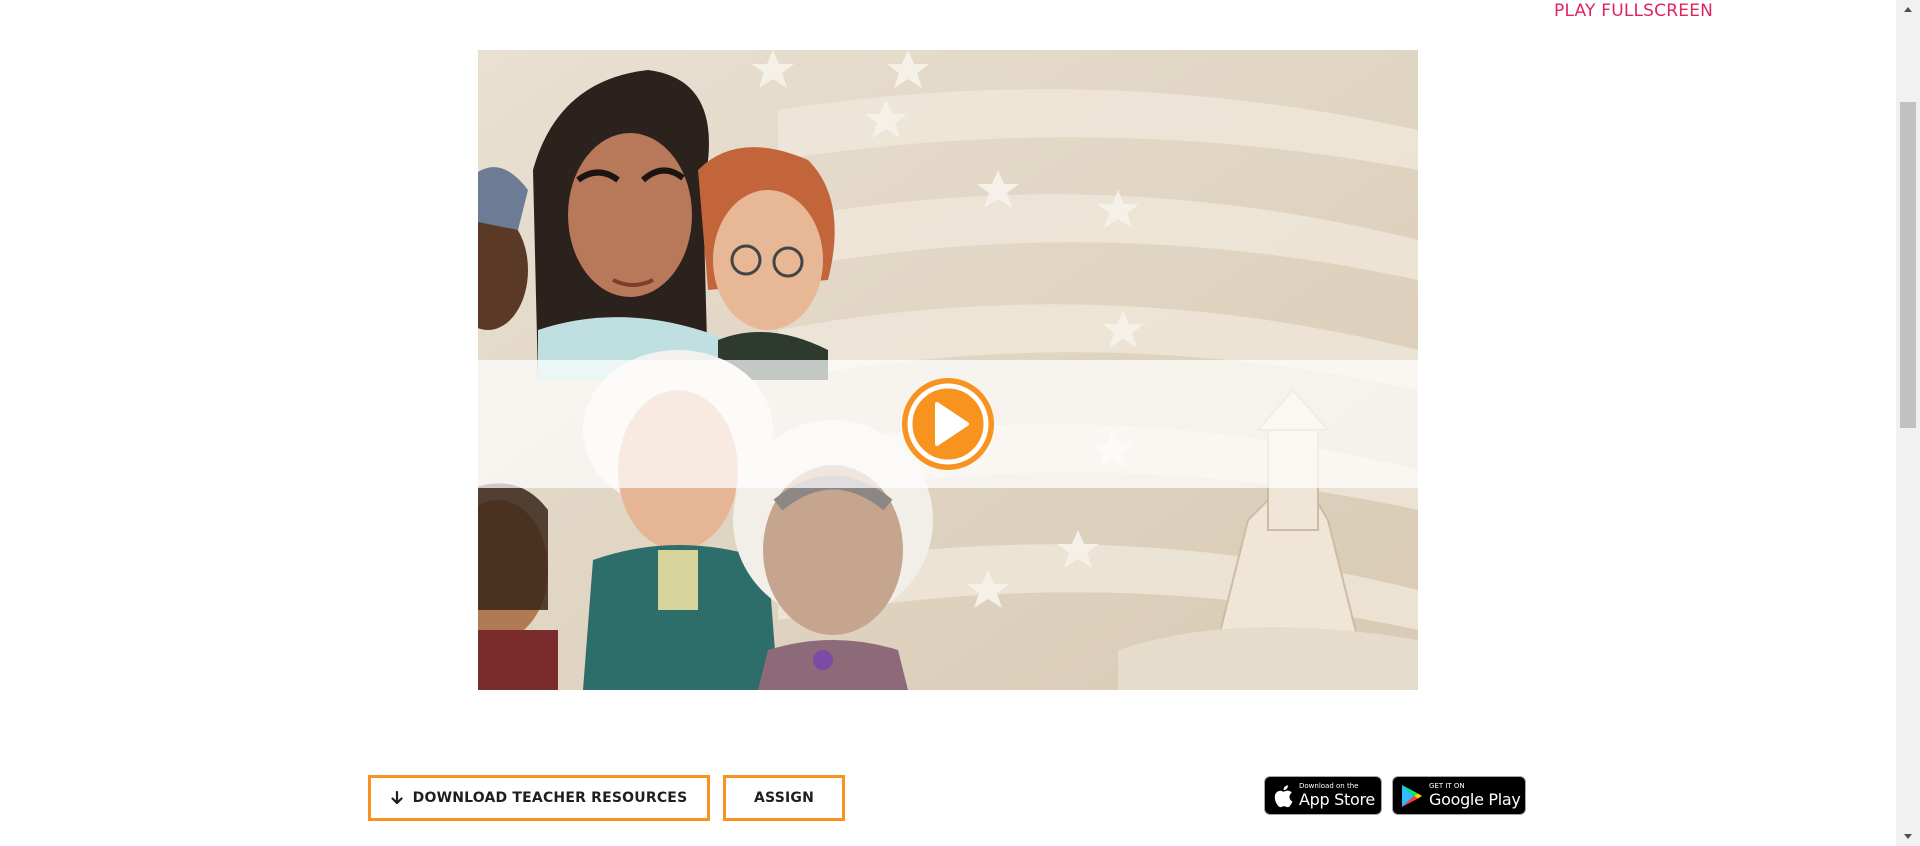 The width and height of the screenshot is (1920, 846). I want to click on scrollbar-thumb, so click(1908, 265).